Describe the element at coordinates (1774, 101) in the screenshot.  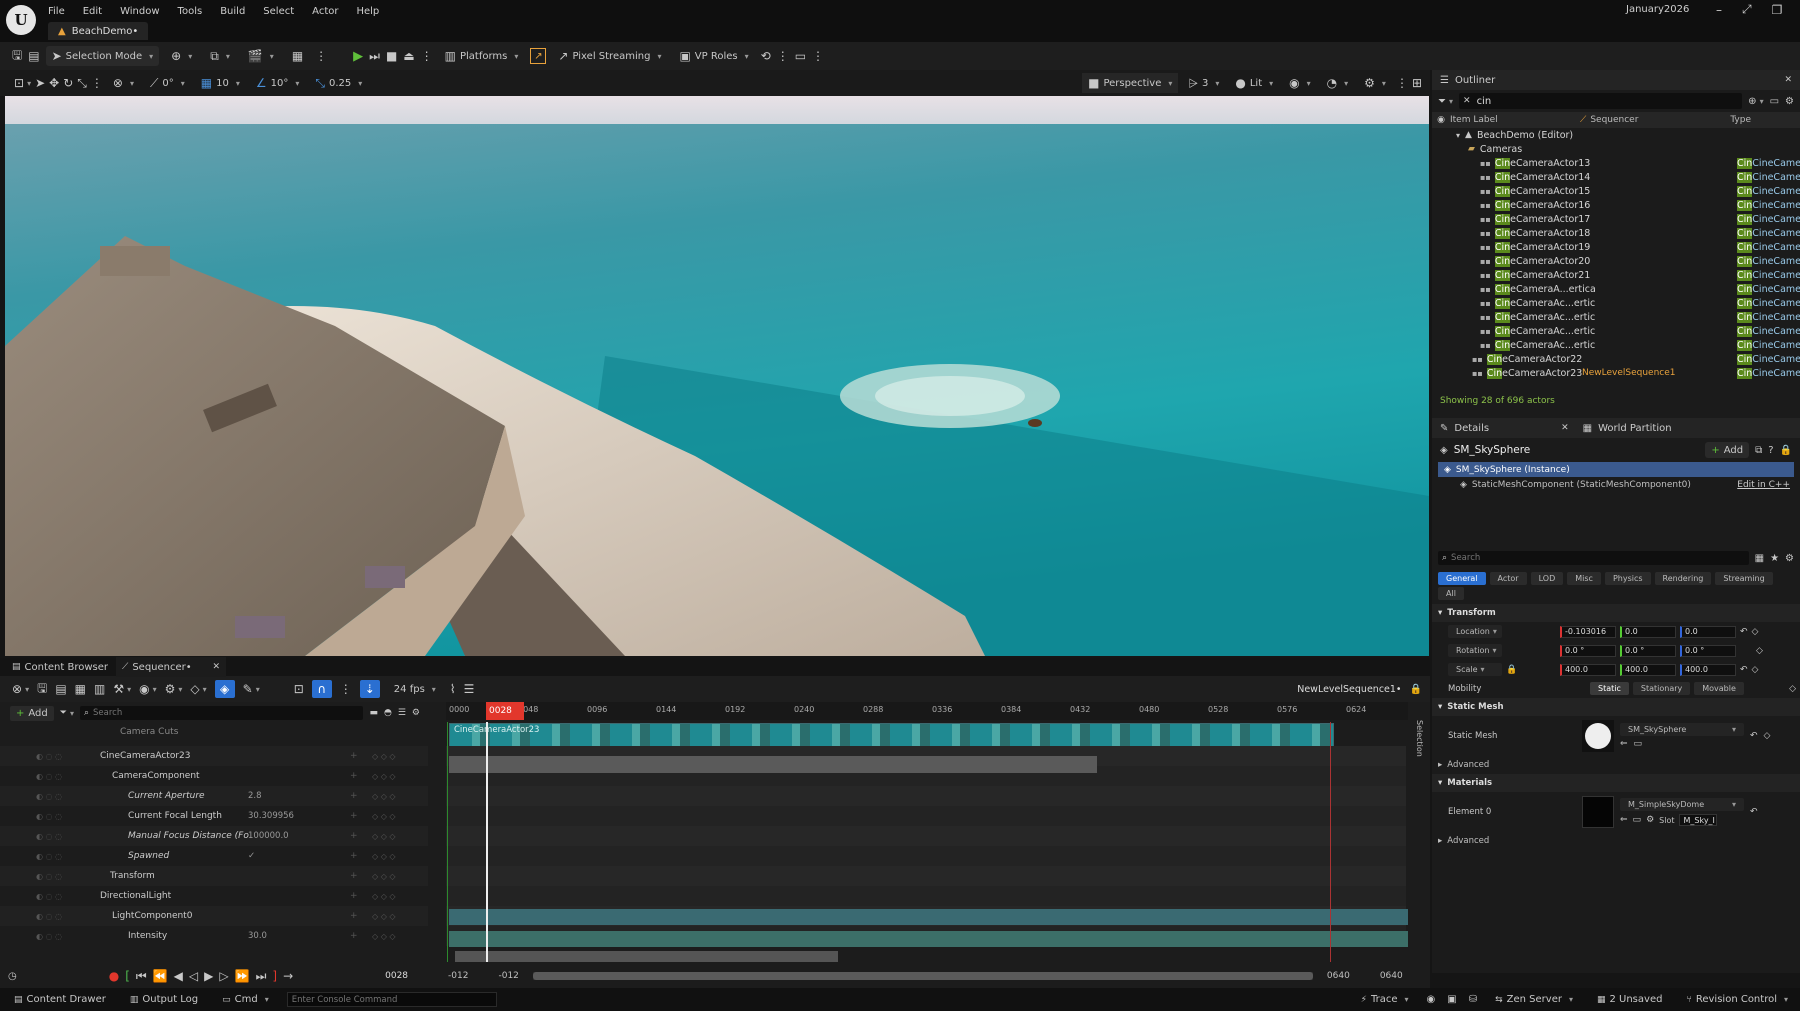
I see `new-folder-icon: ▭` at that location.